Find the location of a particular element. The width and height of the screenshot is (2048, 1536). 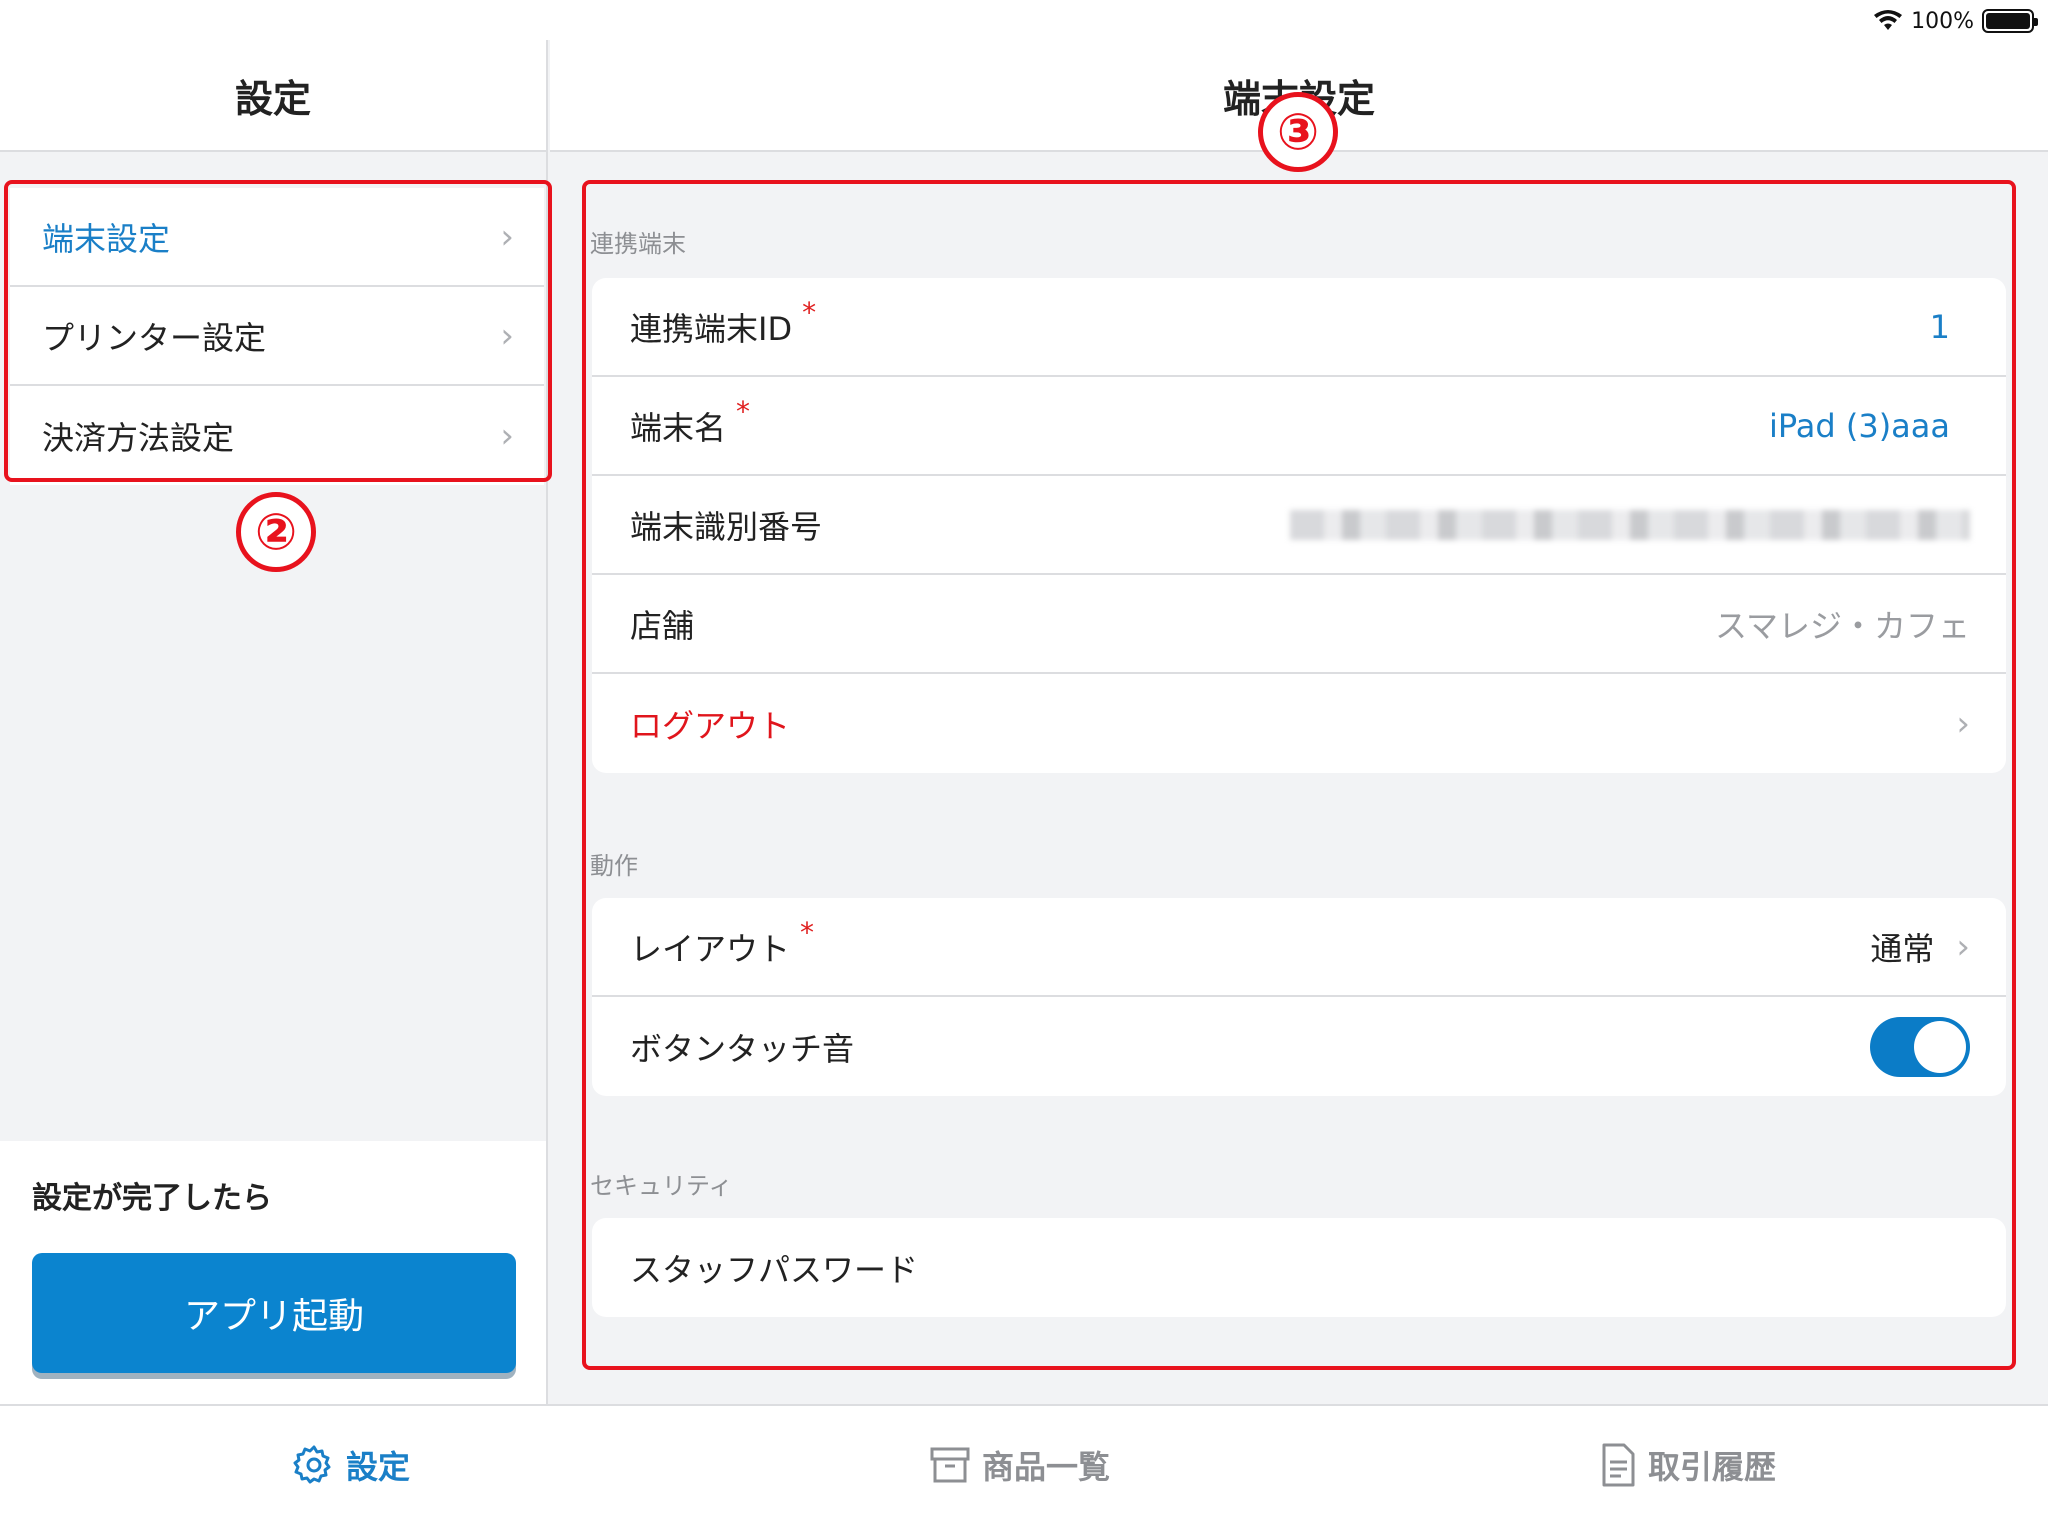

sidebar-title: 設定 is located at coordinates (272, 98).